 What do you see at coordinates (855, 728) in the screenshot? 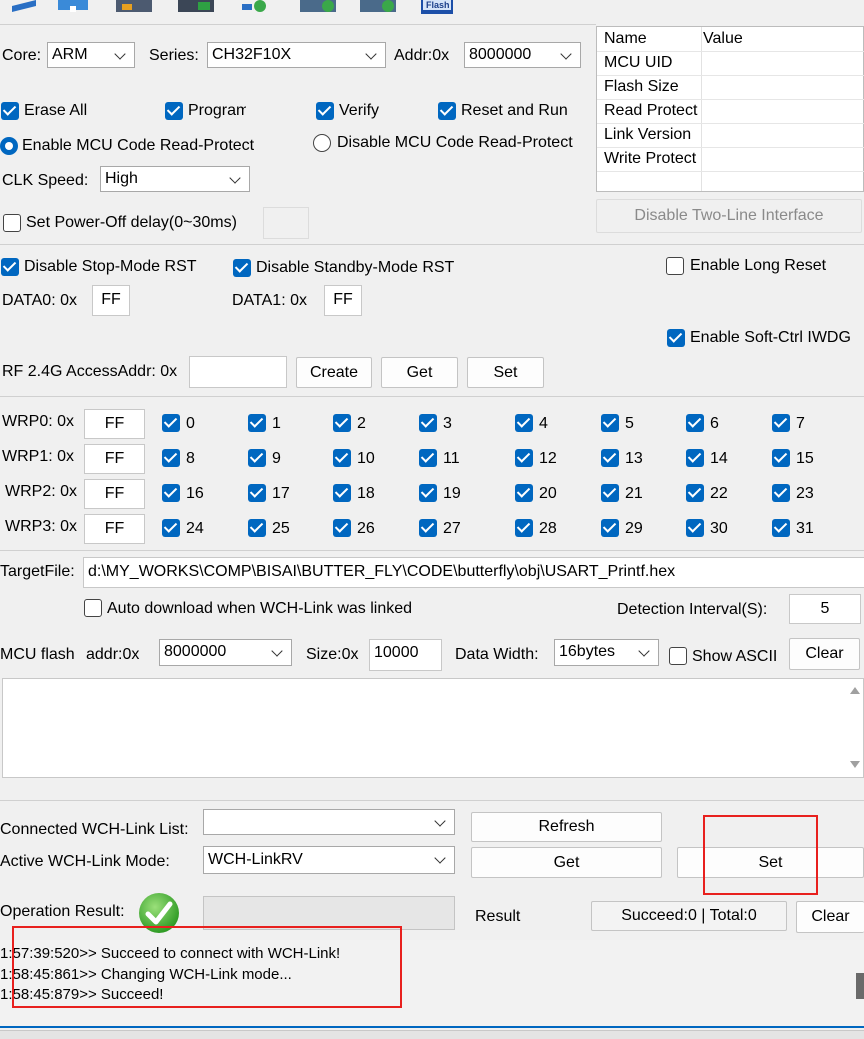
I see `vertical-scrollbar` at bounding box center [855, 728].